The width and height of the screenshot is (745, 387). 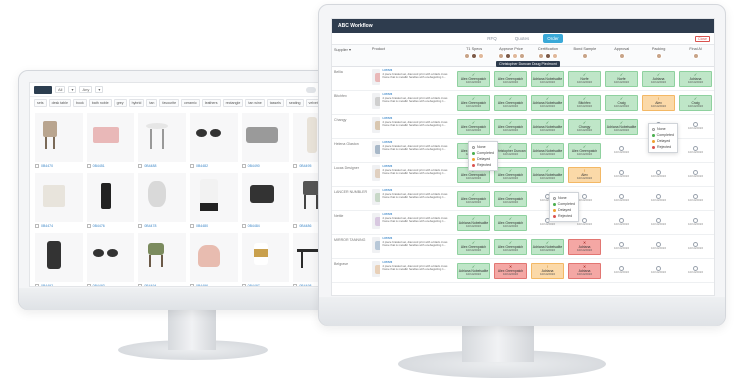 What do you see at coordinates (351, 102) in the screenshot?
I see `supplier-name: Bitchfex` at bounding box center [351, 102].